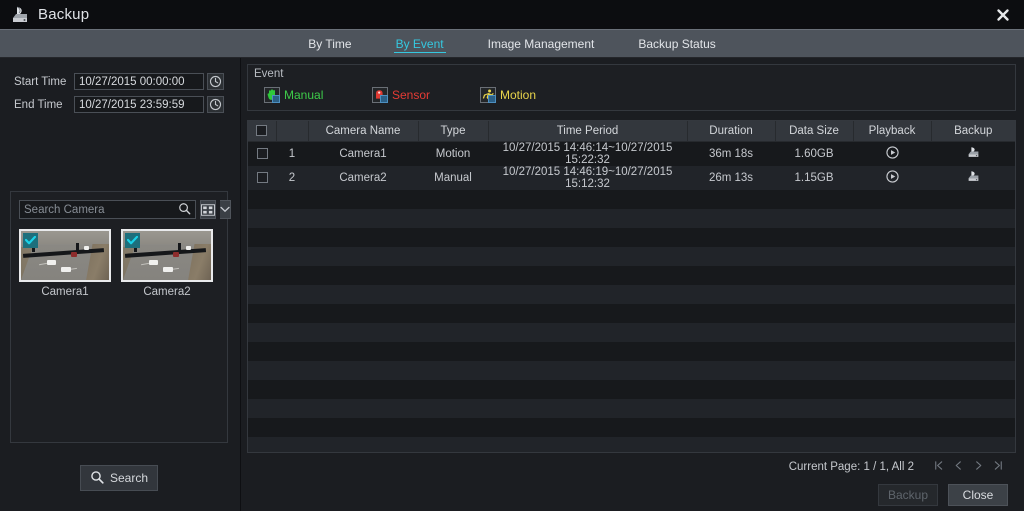 The height and width of the screenshot is (511, 1024). Describe the element at coordinates (892, 131) in the screenshot. I see `playback-header: Playback` at that location.